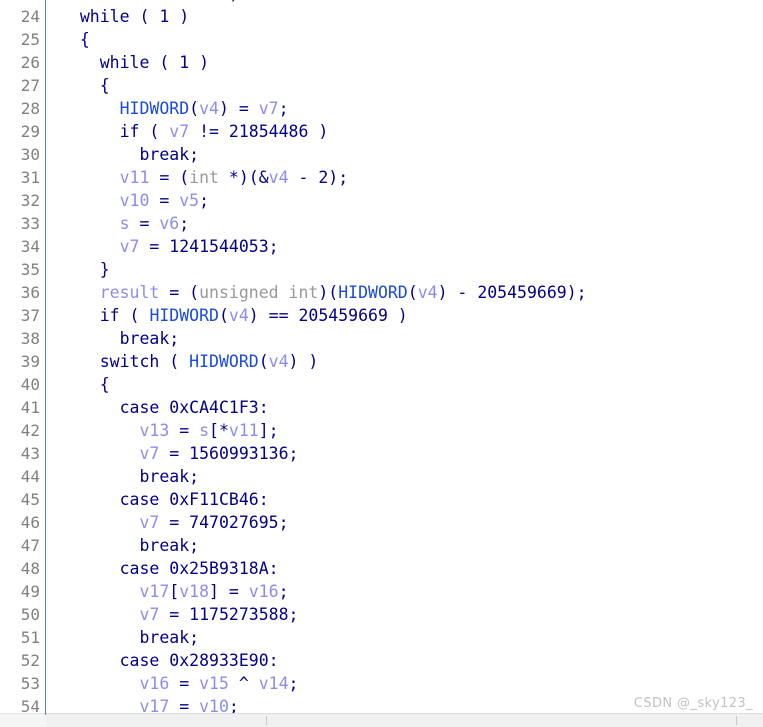  Describe the element at coordinates (214, 407) in the screenshot. I see `token-num: 0xCA4C1F3` at that location.